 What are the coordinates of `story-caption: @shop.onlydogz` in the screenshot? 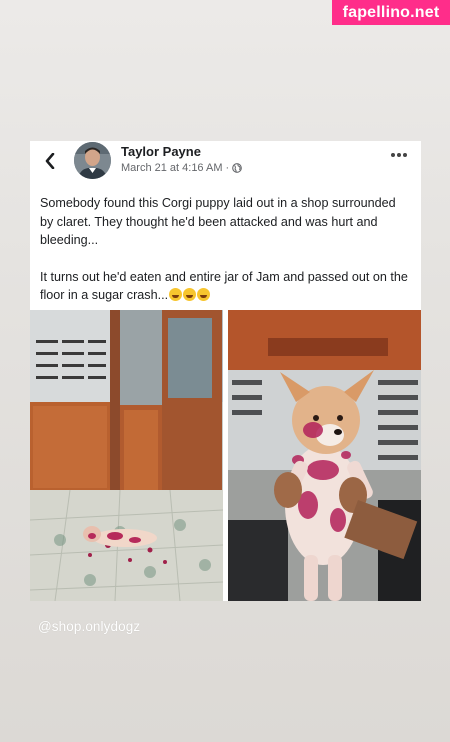 It's located at (89, 626).